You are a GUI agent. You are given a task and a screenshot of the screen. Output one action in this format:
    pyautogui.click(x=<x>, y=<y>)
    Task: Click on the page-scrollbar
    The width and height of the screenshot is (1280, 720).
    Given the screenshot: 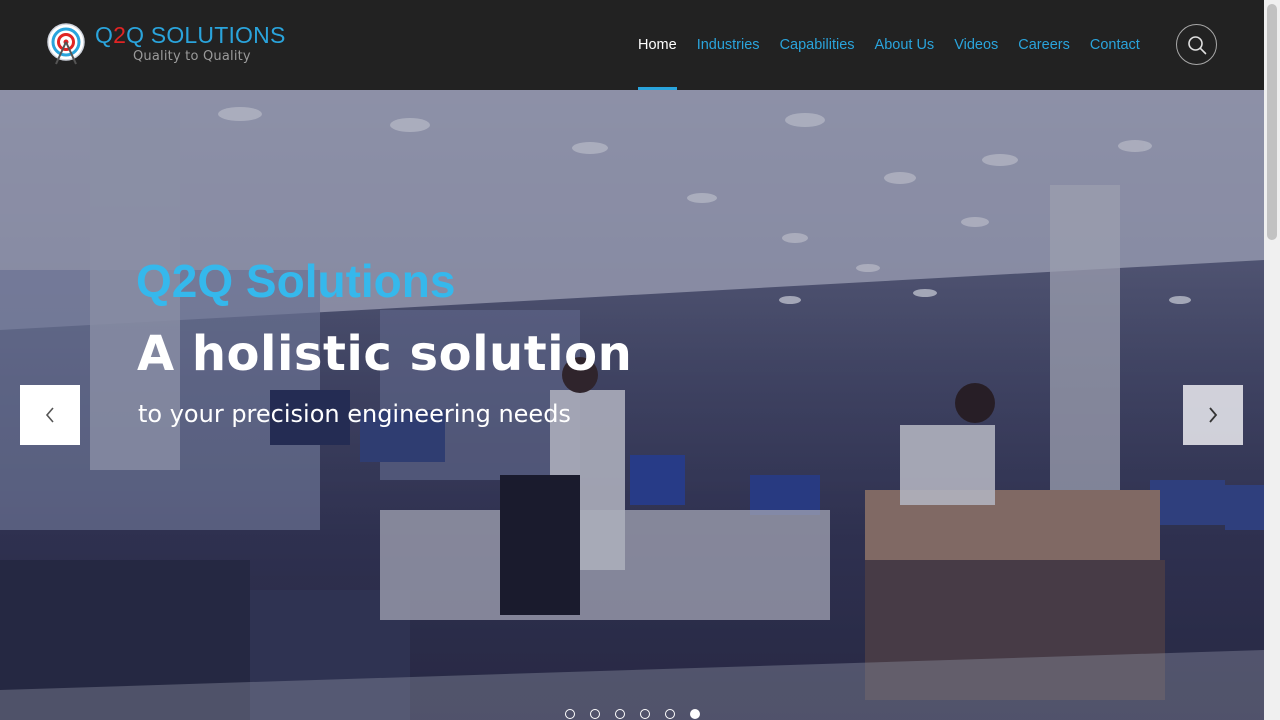 What is the action you would take?
    pyautogui.click(x=1272, y=360)
    